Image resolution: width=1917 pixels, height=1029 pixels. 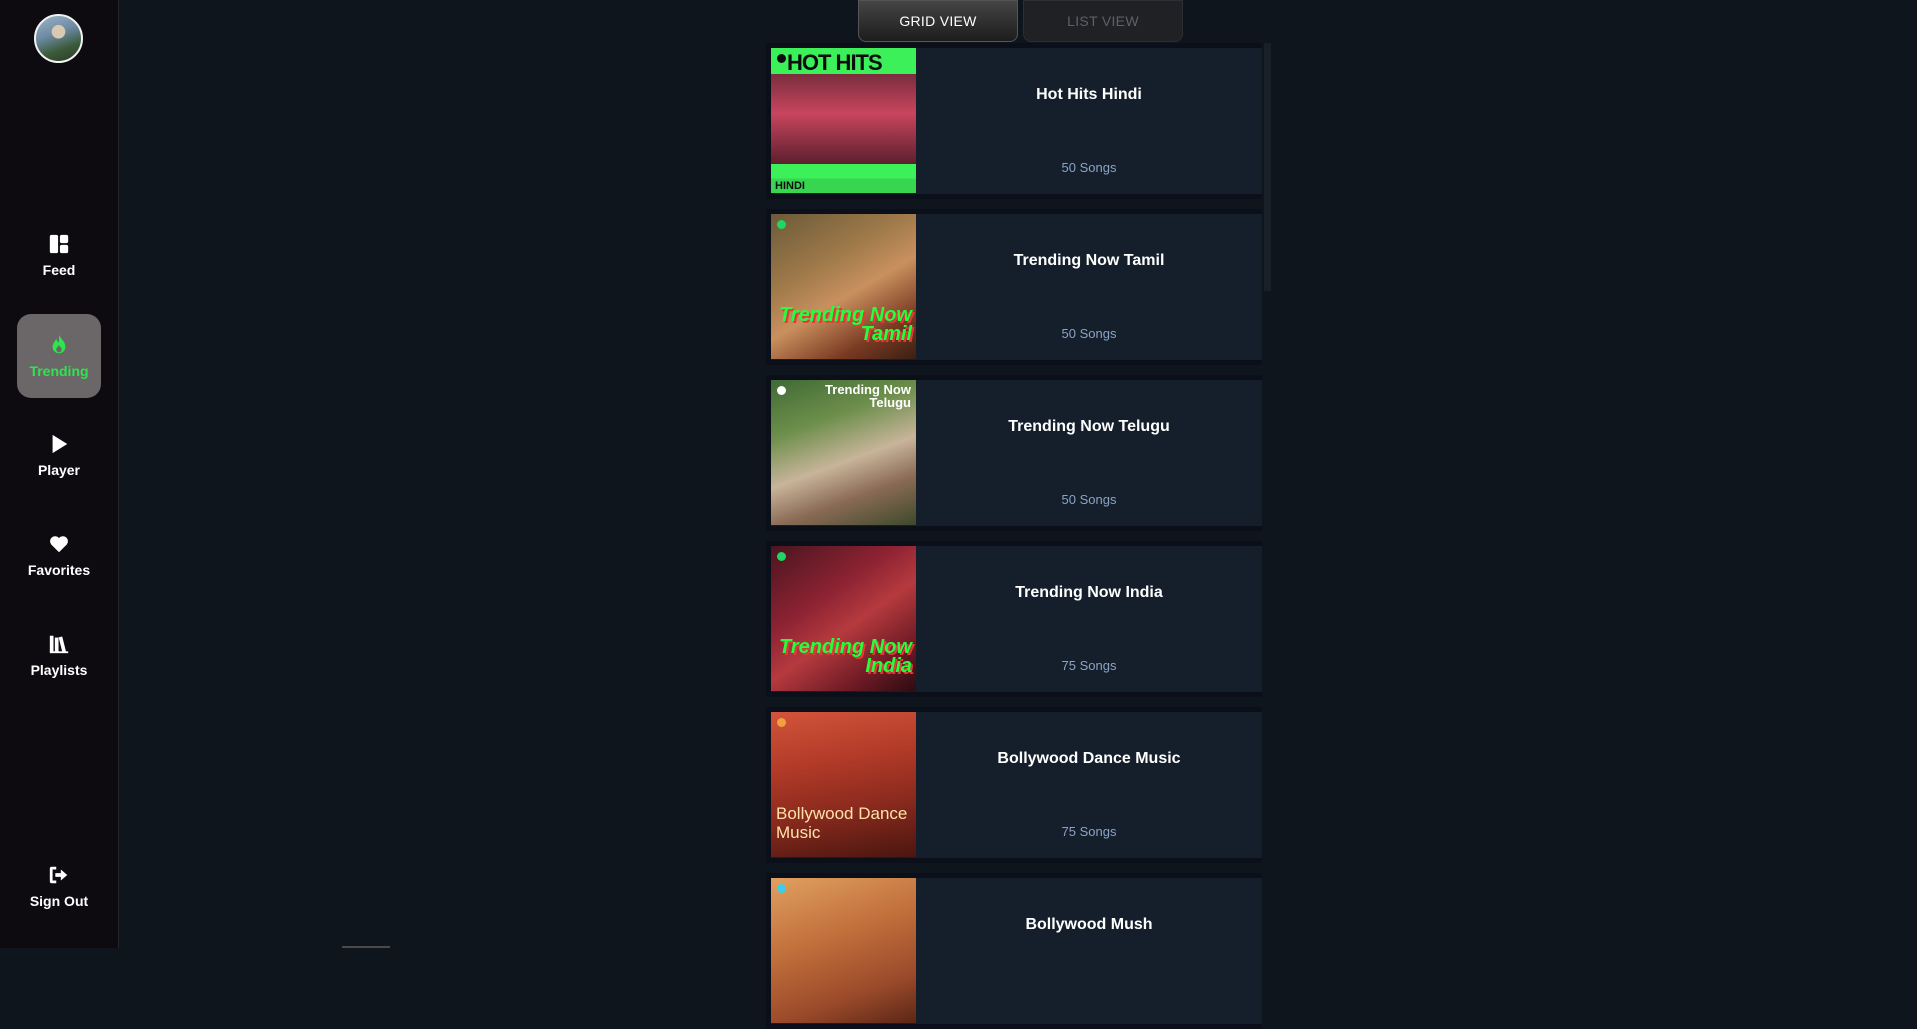 What do you see at coordinates (59, 569) in the screenshot?
I see `nav-favorites-label: Favorites` at bounding box center [59, 569].